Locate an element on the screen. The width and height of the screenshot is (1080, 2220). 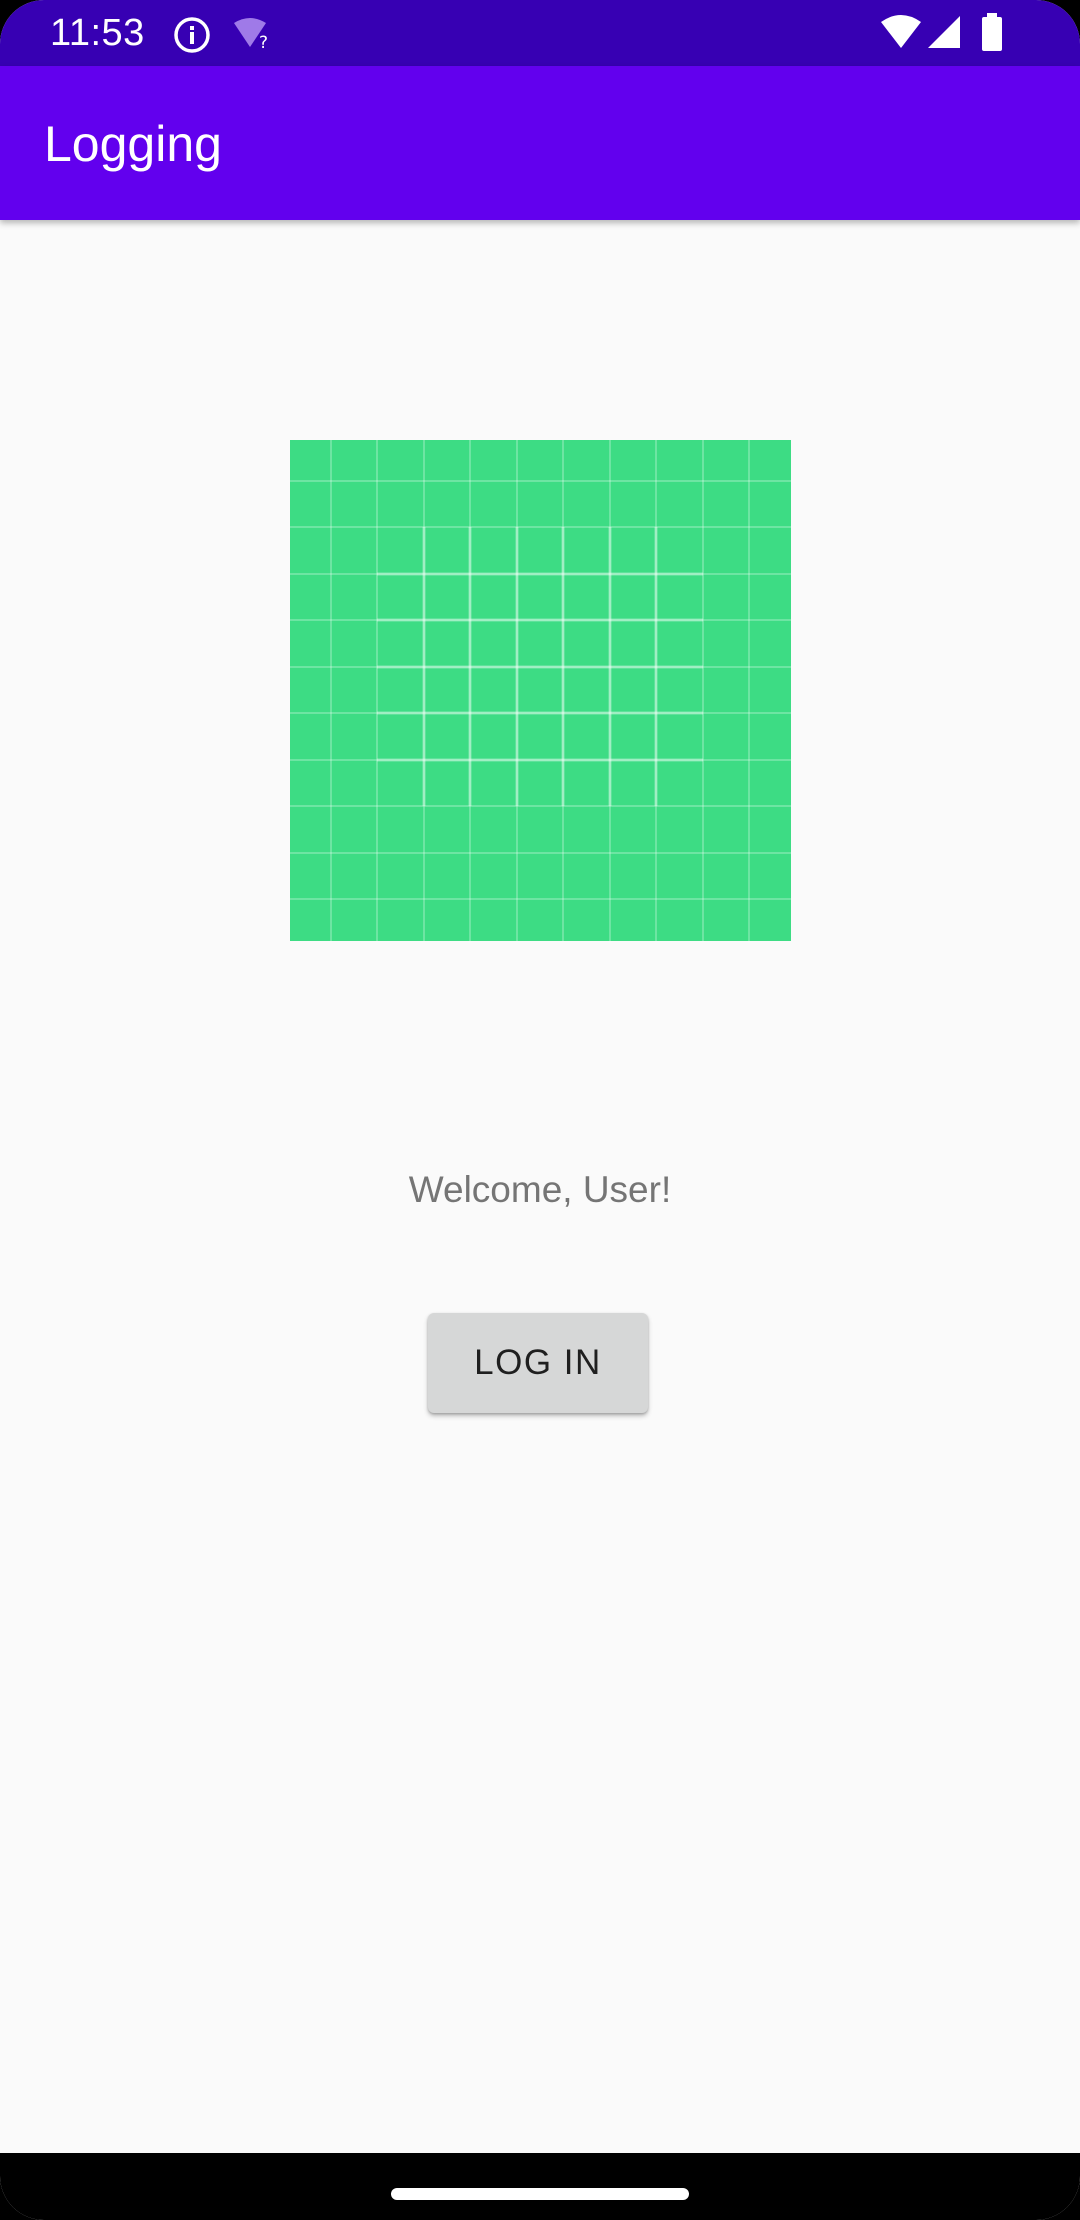
app-title: Logging is located at coordinates (133, 144).